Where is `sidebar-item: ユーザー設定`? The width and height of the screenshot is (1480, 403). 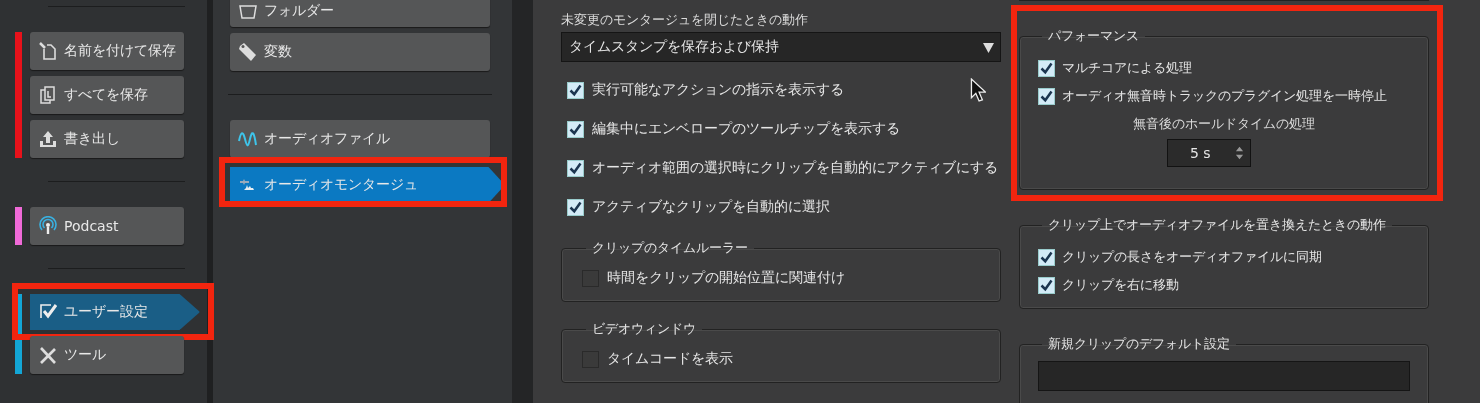
sidebar-item: ユーザー設定 is located at coordinates (115, 312).